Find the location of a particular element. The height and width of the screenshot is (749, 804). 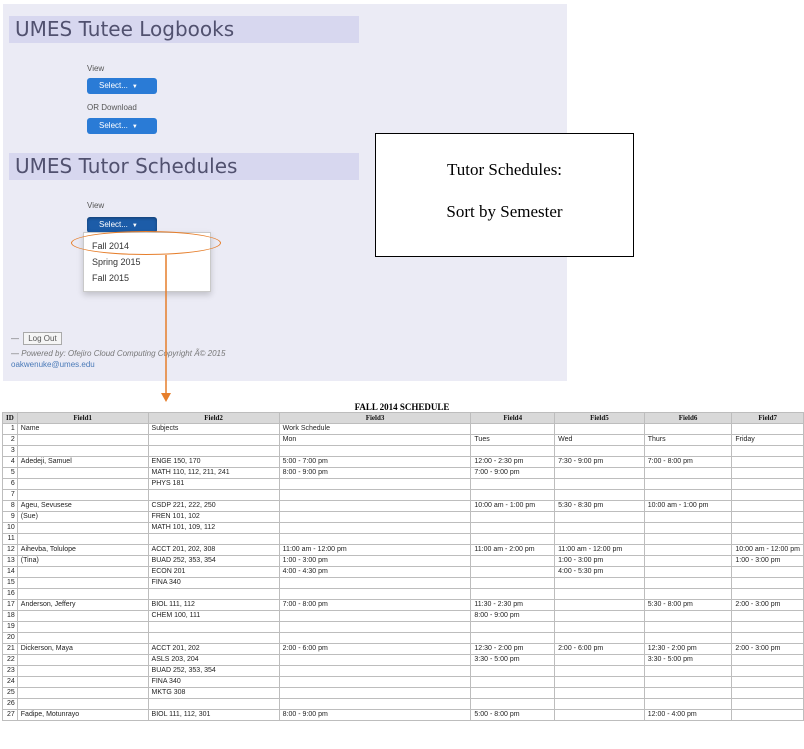

column-header: Field2 is located at coordinates (213, 418).